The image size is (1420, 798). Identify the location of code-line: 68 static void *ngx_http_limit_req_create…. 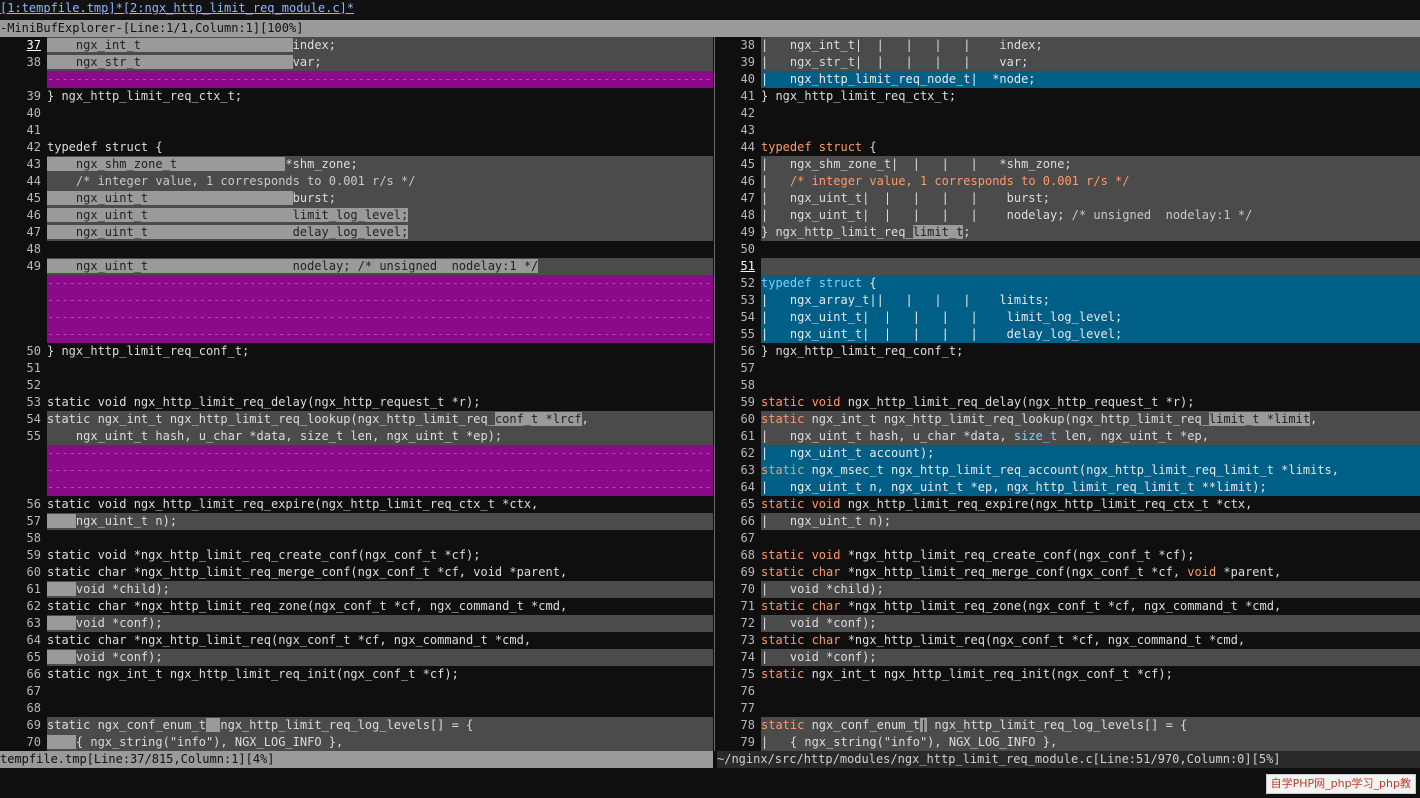
(1068, 555).